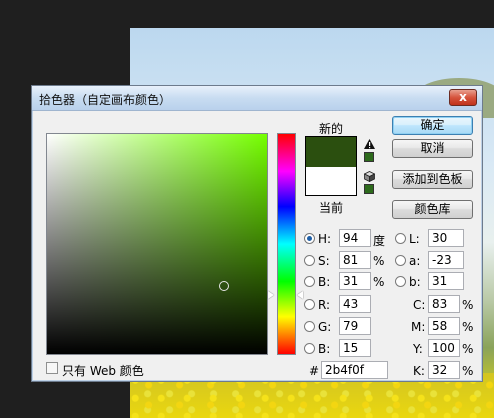  Describe the element at coordinates (414, 239) in the screenshot. I see `lightness-label: L:` at that location.